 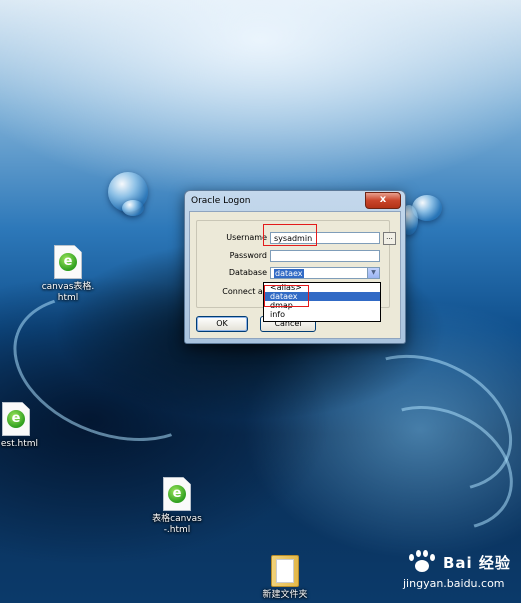 What do you see at coordinates (322, 314) in the screenshot?
I see `dropdown-option: info` at bounding box center [322, 314].